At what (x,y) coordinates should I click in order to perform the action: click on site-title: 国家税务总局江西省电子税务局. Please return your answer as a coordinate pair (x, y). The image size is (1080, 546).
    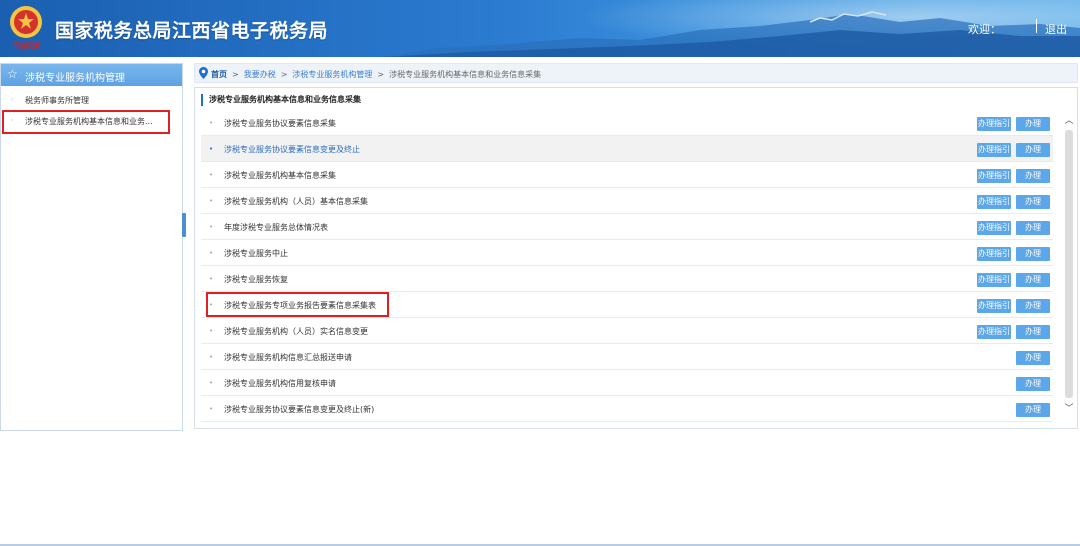
    Looking at the image, I should click on (192, 31).